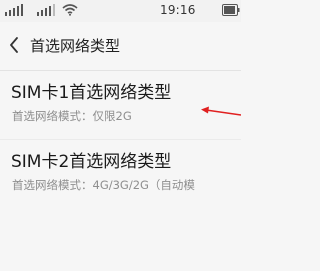 The height and width of the screenshot is (271, 320). Describe the element at coordinates (221, 111) in the screenshot. I see `annotation-arrow` at that location.